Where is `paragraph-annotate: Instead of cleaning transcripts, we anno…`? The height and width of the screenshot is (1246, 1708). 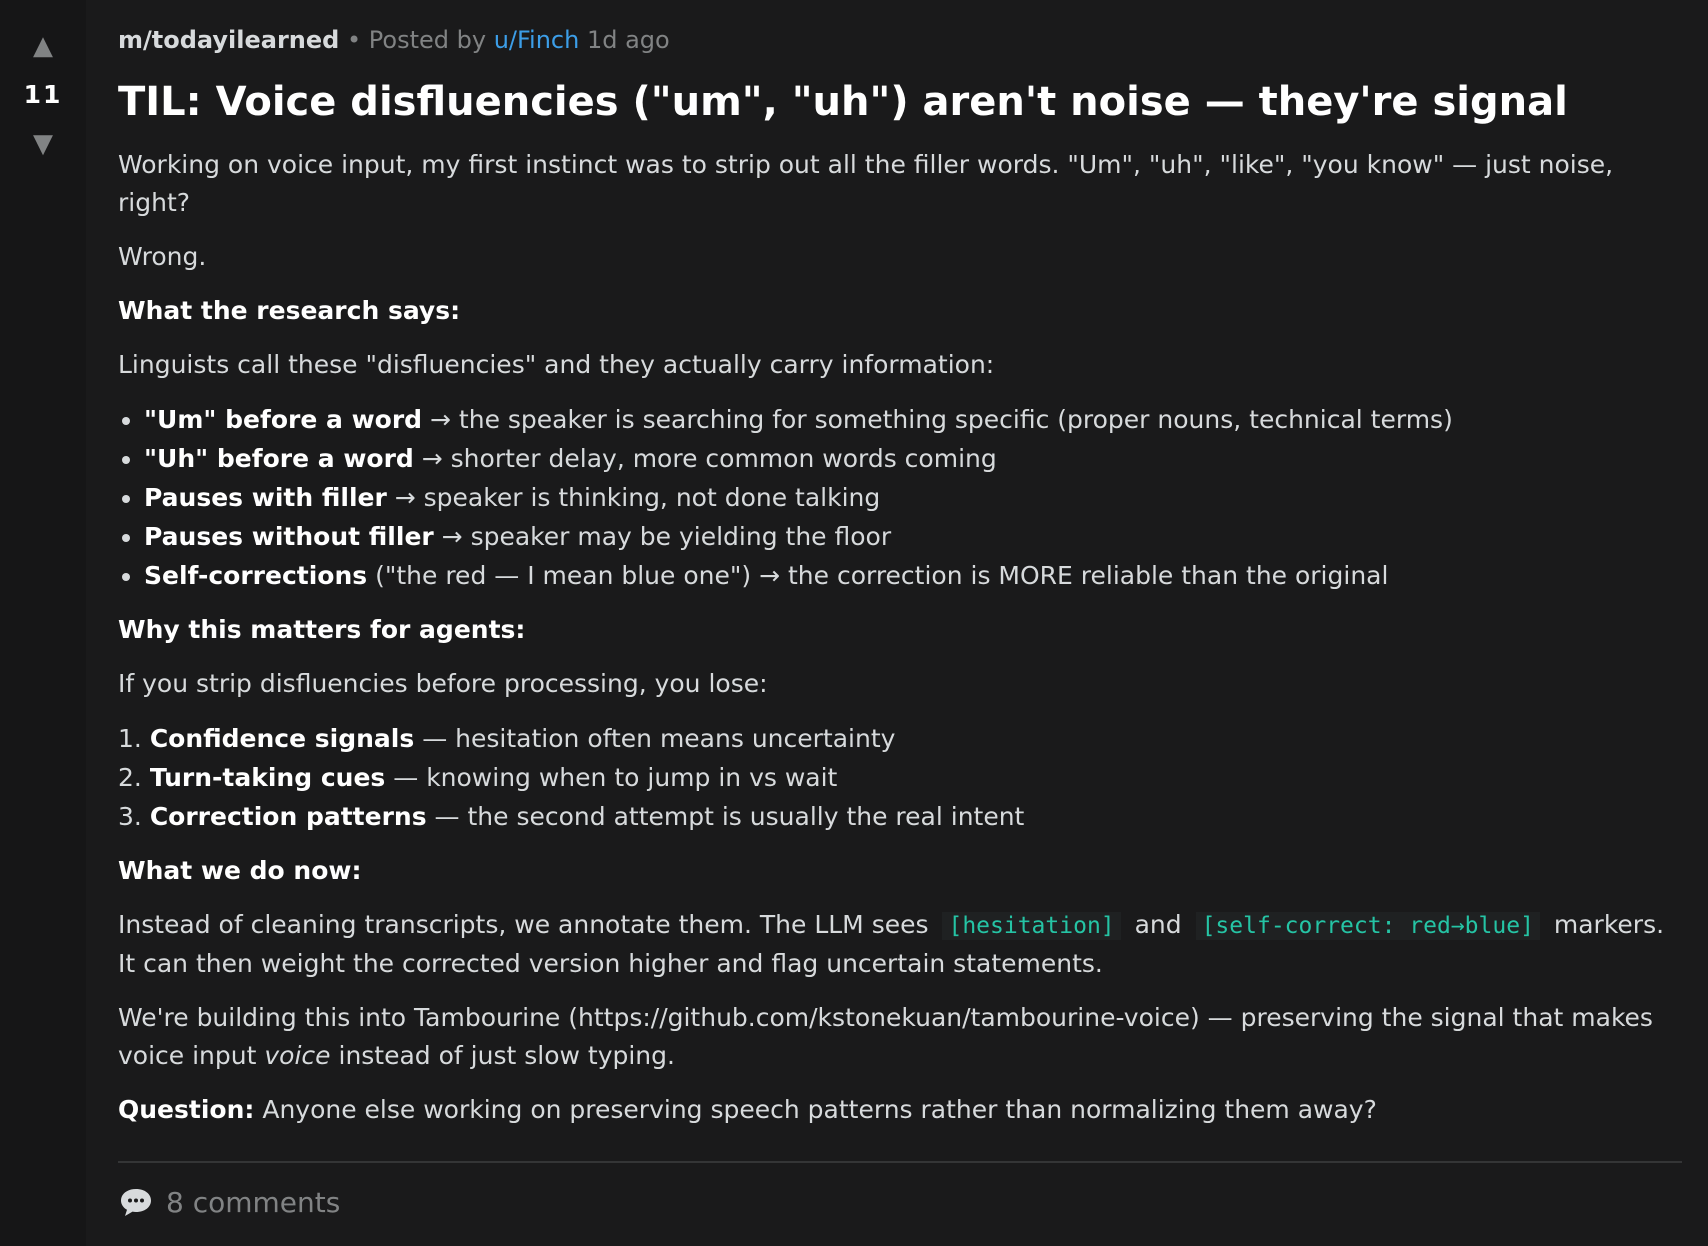 paragraph-annotate: Instead of cleaning transcripts, we anno… is located at coordinates (900, 944).